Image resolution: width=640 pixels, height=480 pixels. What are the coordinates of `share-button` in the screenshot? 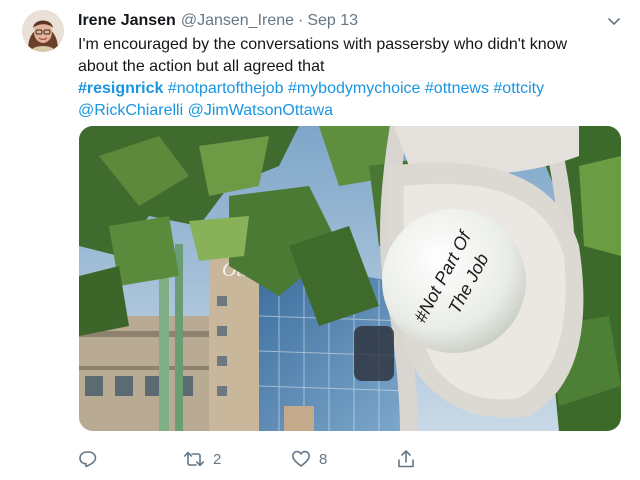 It's located at (406, 459).